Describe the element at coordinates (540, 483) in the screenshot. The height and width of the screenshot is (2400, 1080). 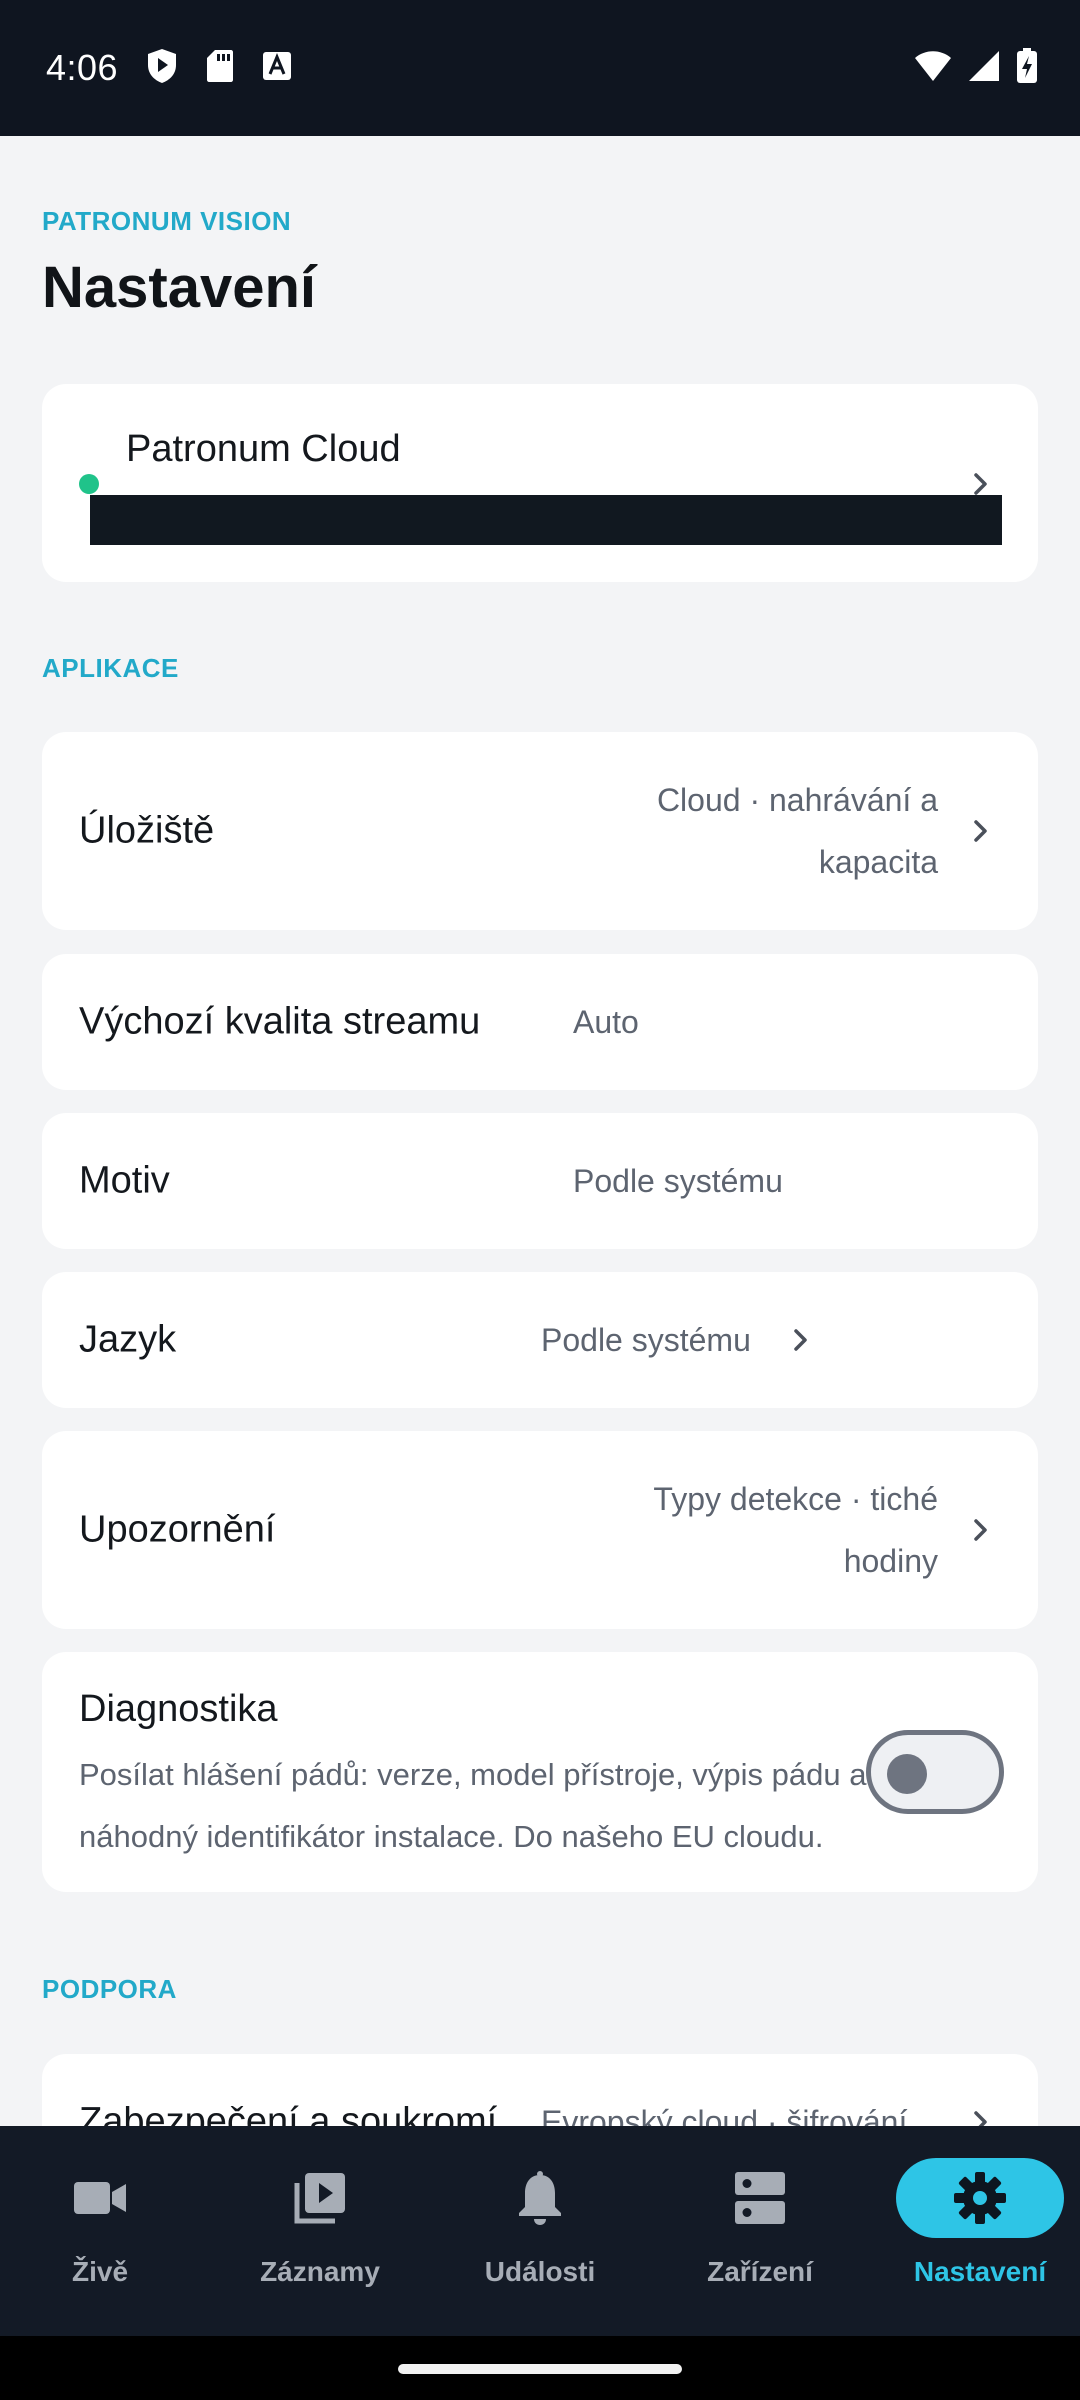
I see `cloud-account-card: Patronum Cloud` at that location.